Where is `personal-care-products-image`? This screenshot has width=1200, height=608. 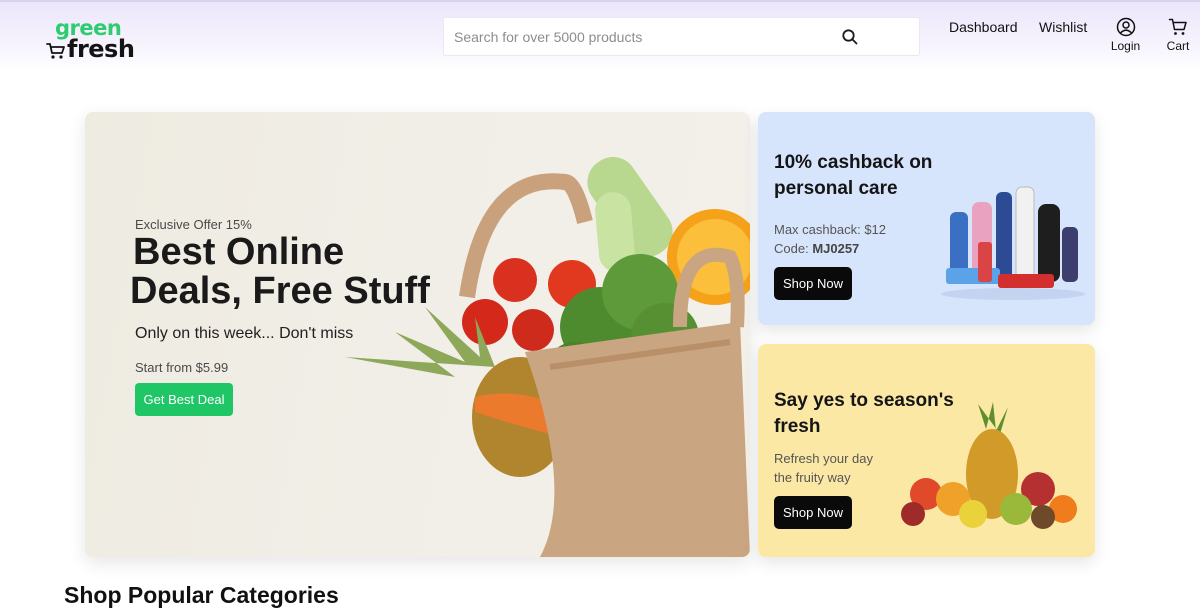
personal-care-products-image is located at coordinates (1013, 243).